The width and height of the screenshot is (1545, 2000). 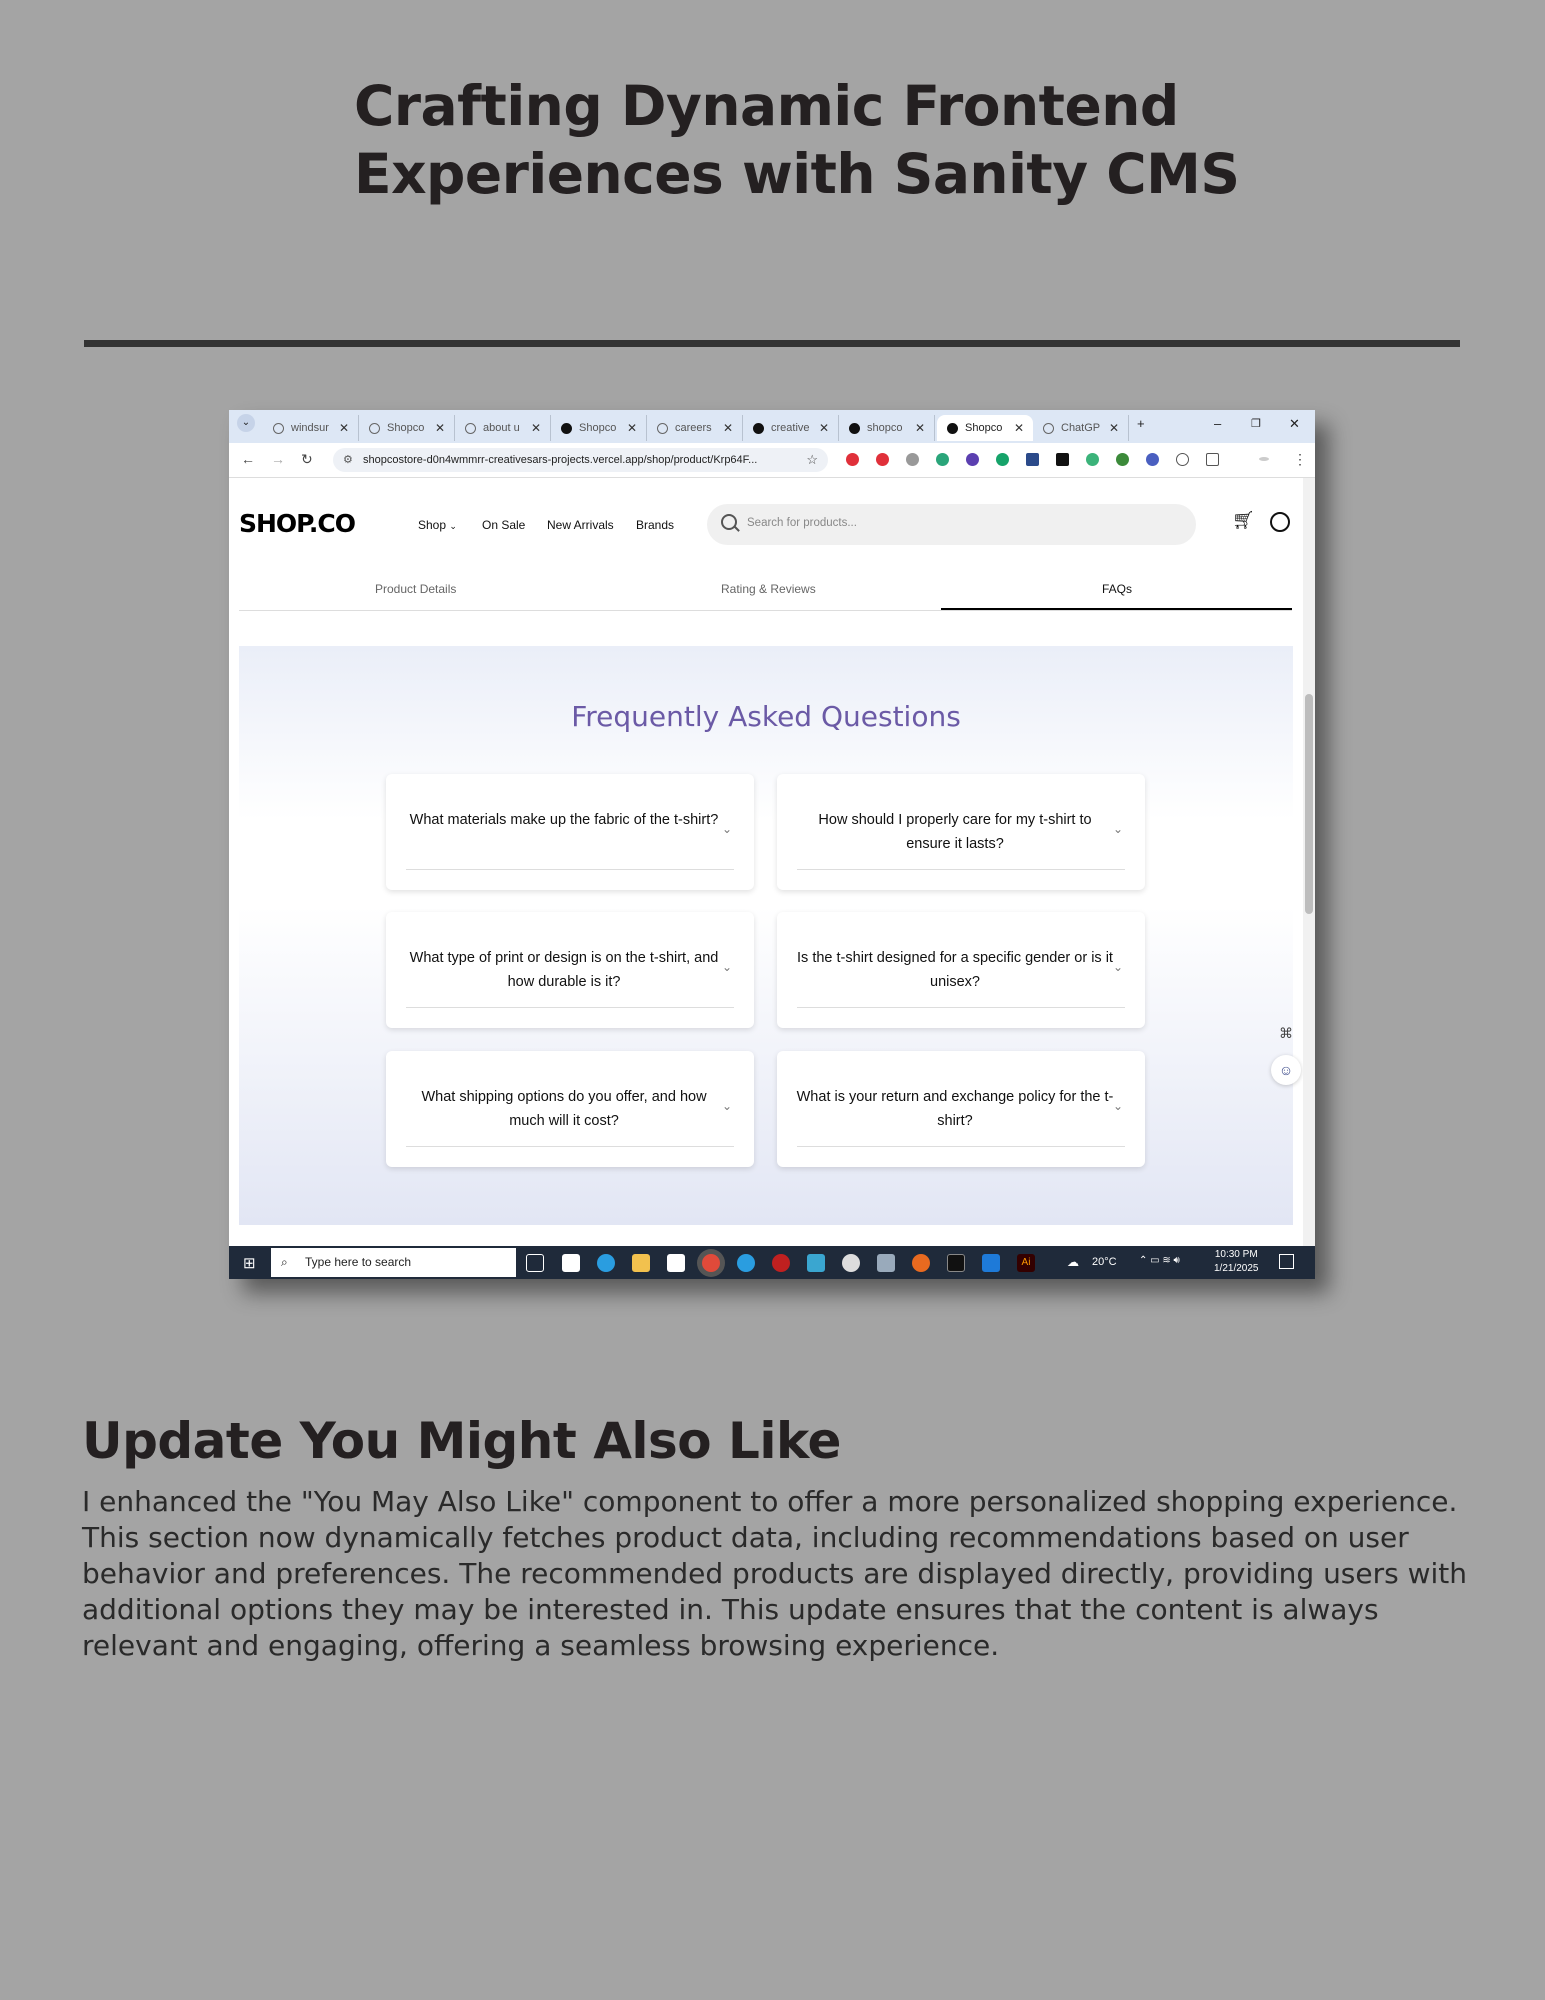 I want to click on new-tab-button: +, so click(x=1141, y=423).